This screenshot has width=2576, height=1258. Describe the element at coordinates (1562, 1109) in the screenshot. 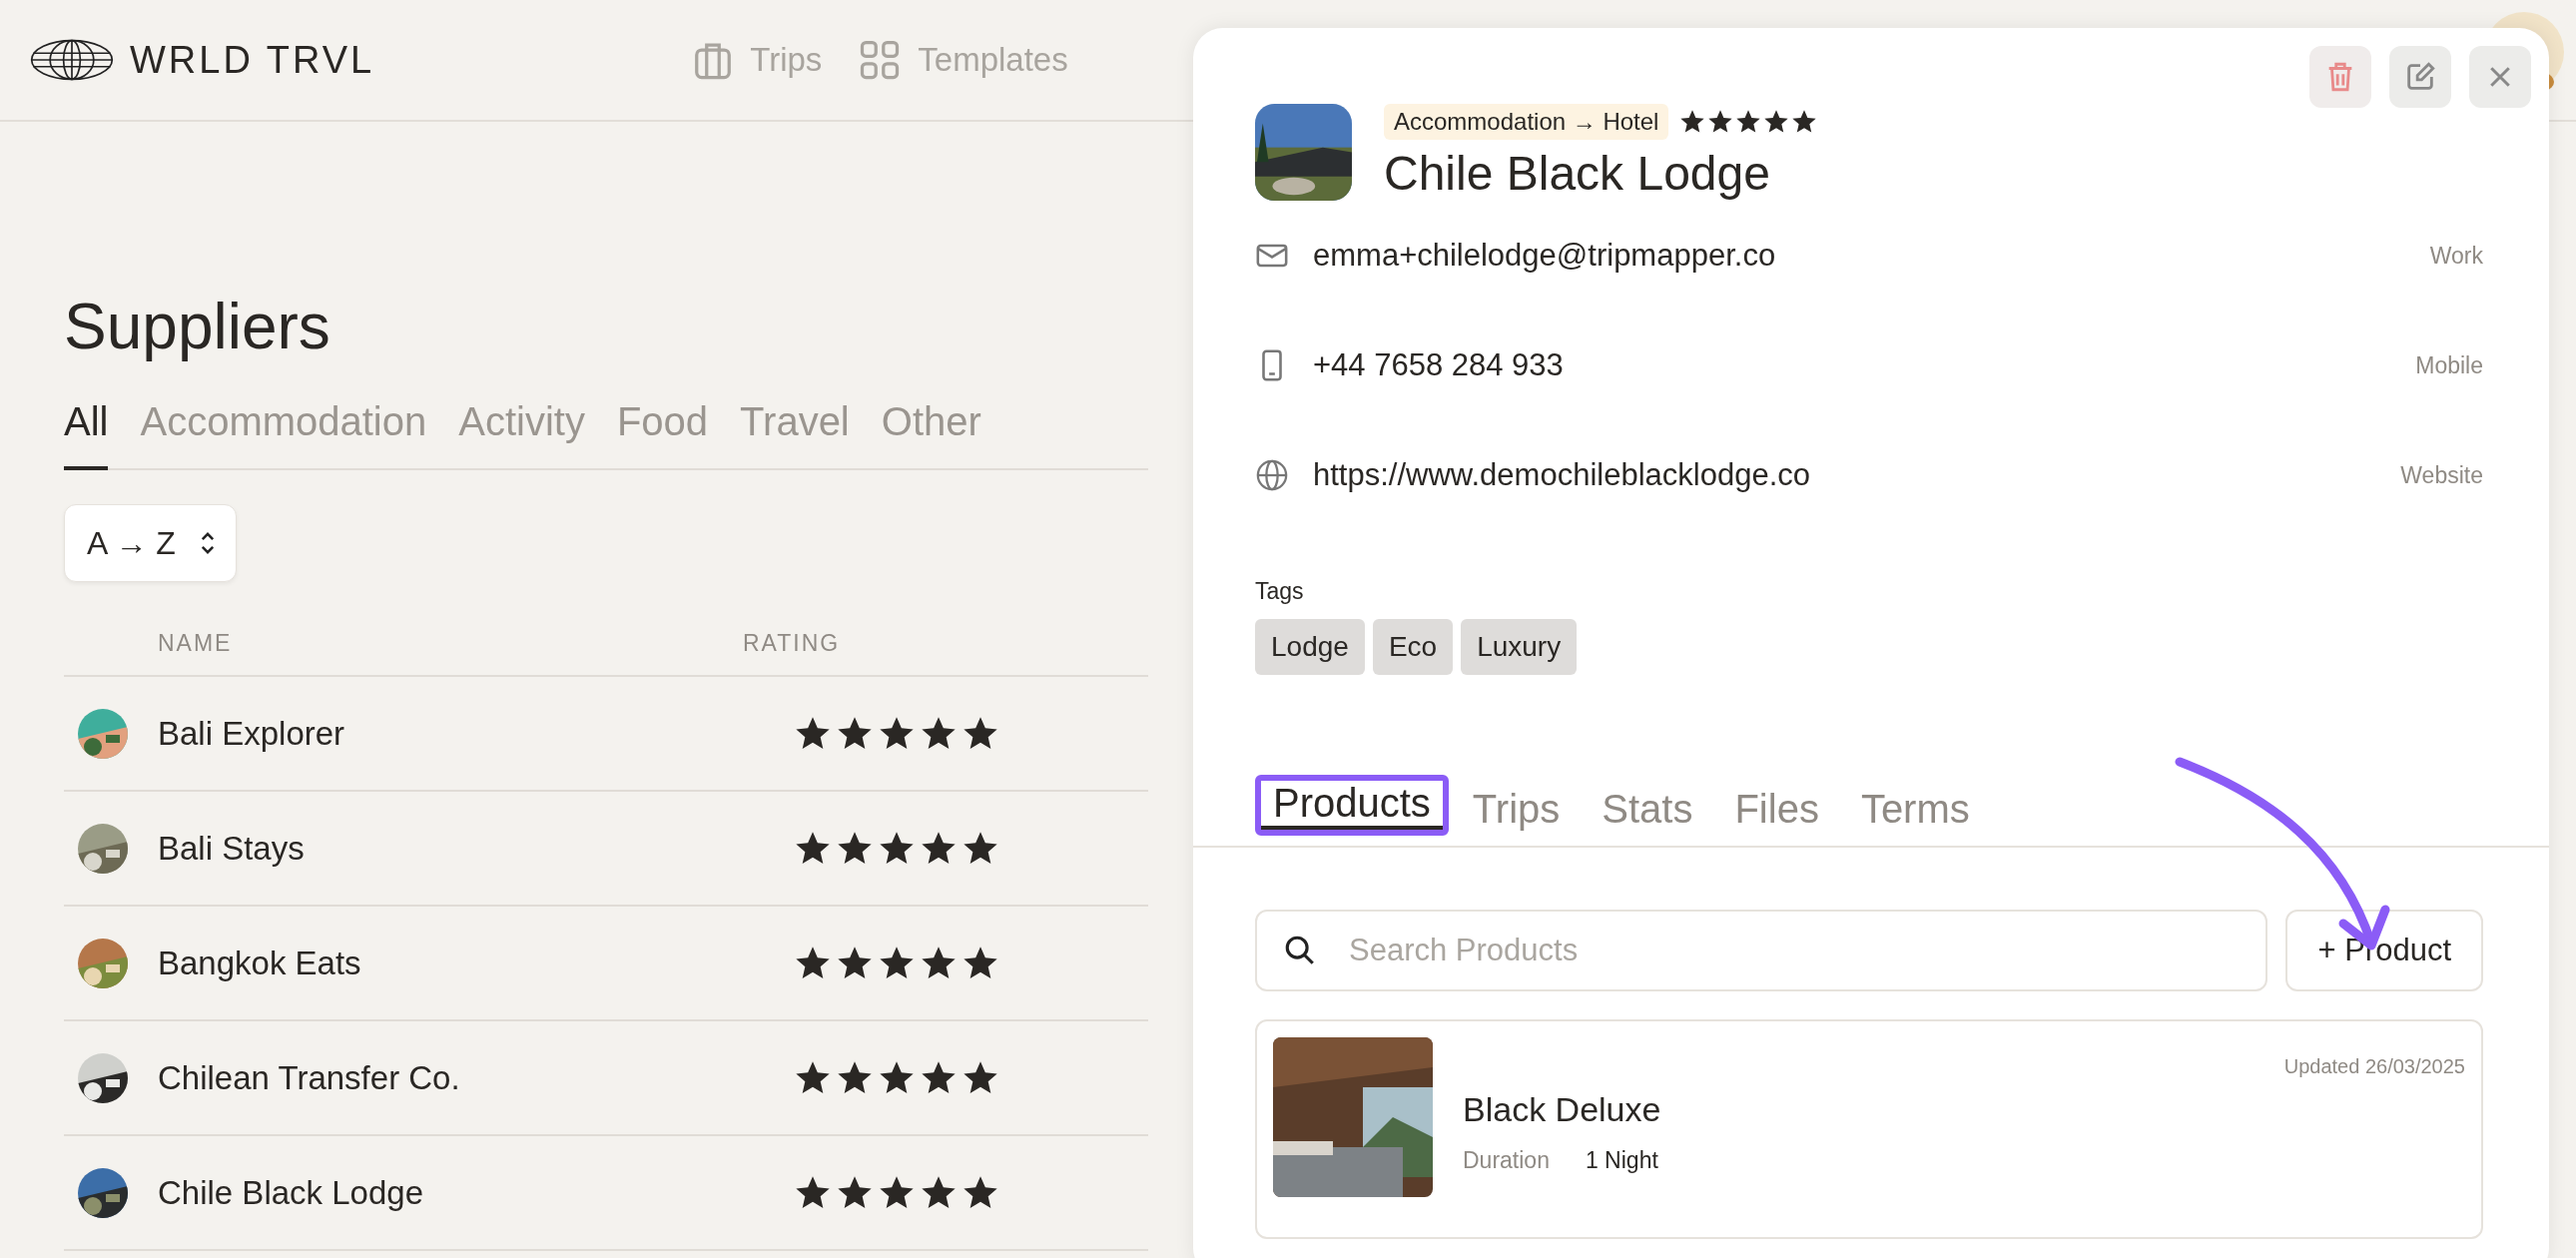

I see `product-name: Black Deluxe` at that location.